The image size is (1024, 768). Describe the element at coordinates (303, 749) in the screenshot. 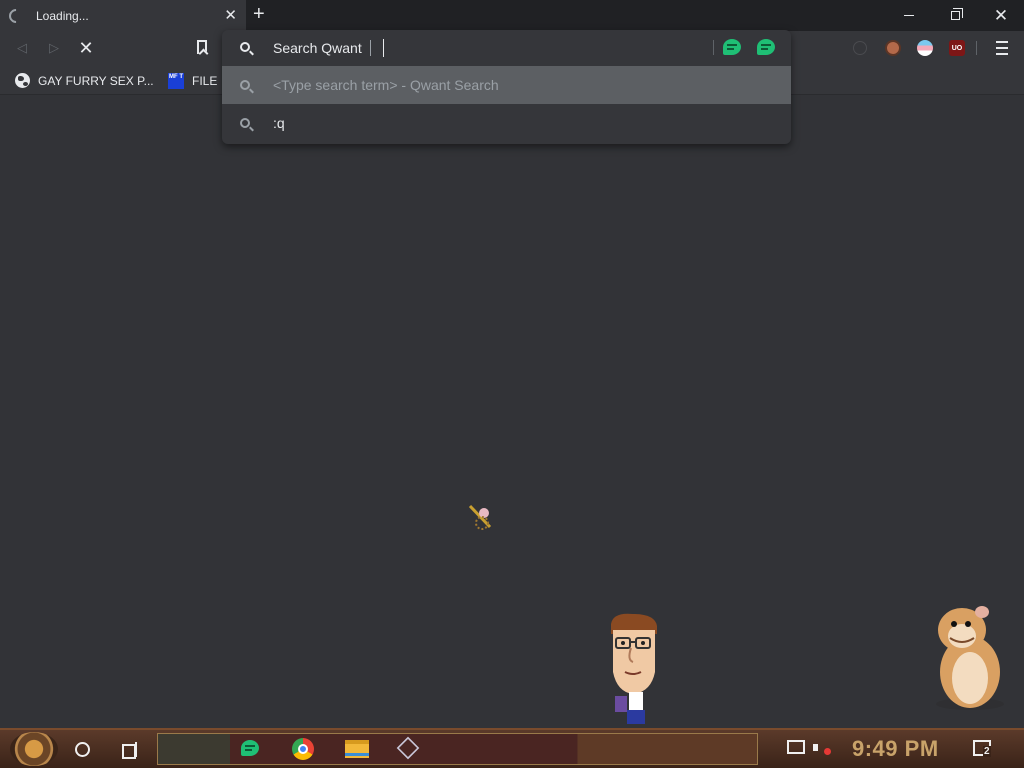

I see `chrome-icon` at that location.